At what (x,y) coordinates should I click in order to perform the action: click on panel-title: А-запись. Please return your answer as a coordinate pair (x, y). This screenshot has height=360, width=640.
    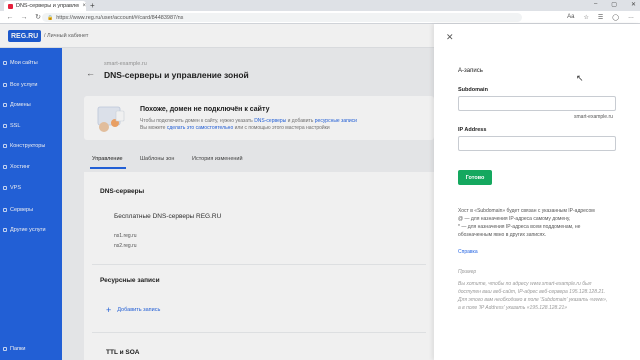
    Looking at the image, I should click on (470, 71).